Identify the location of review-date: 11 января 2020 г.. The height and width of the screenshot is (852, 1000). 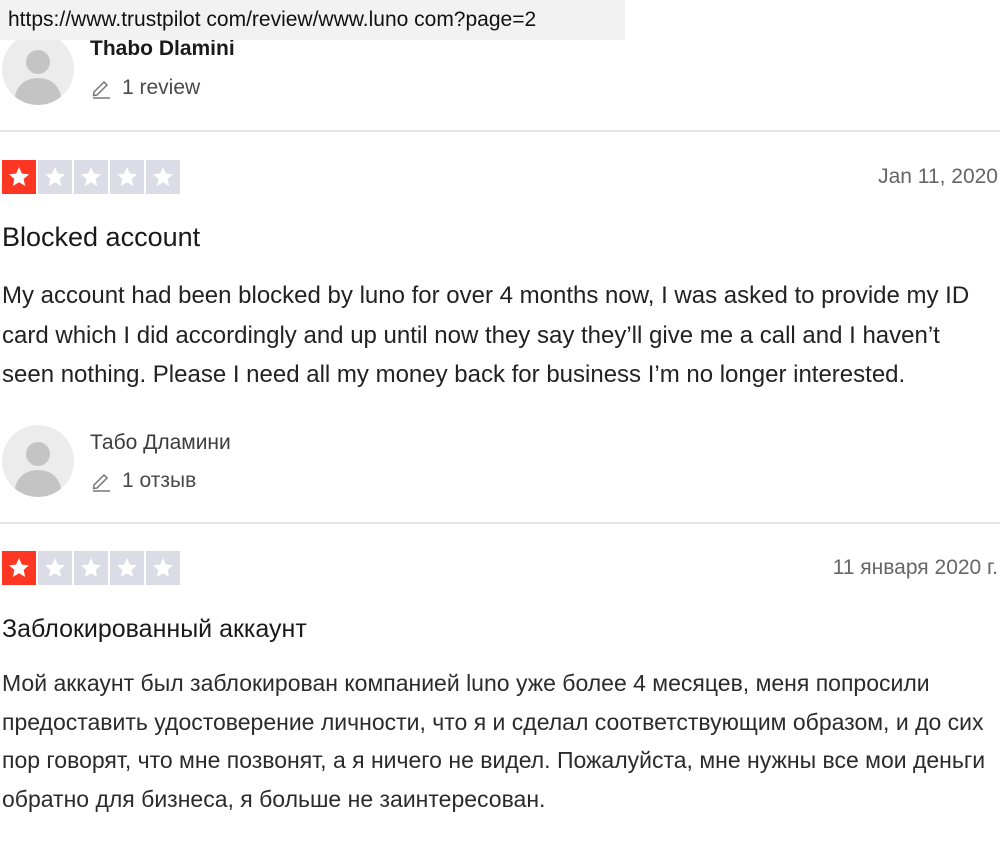
(915, 567).